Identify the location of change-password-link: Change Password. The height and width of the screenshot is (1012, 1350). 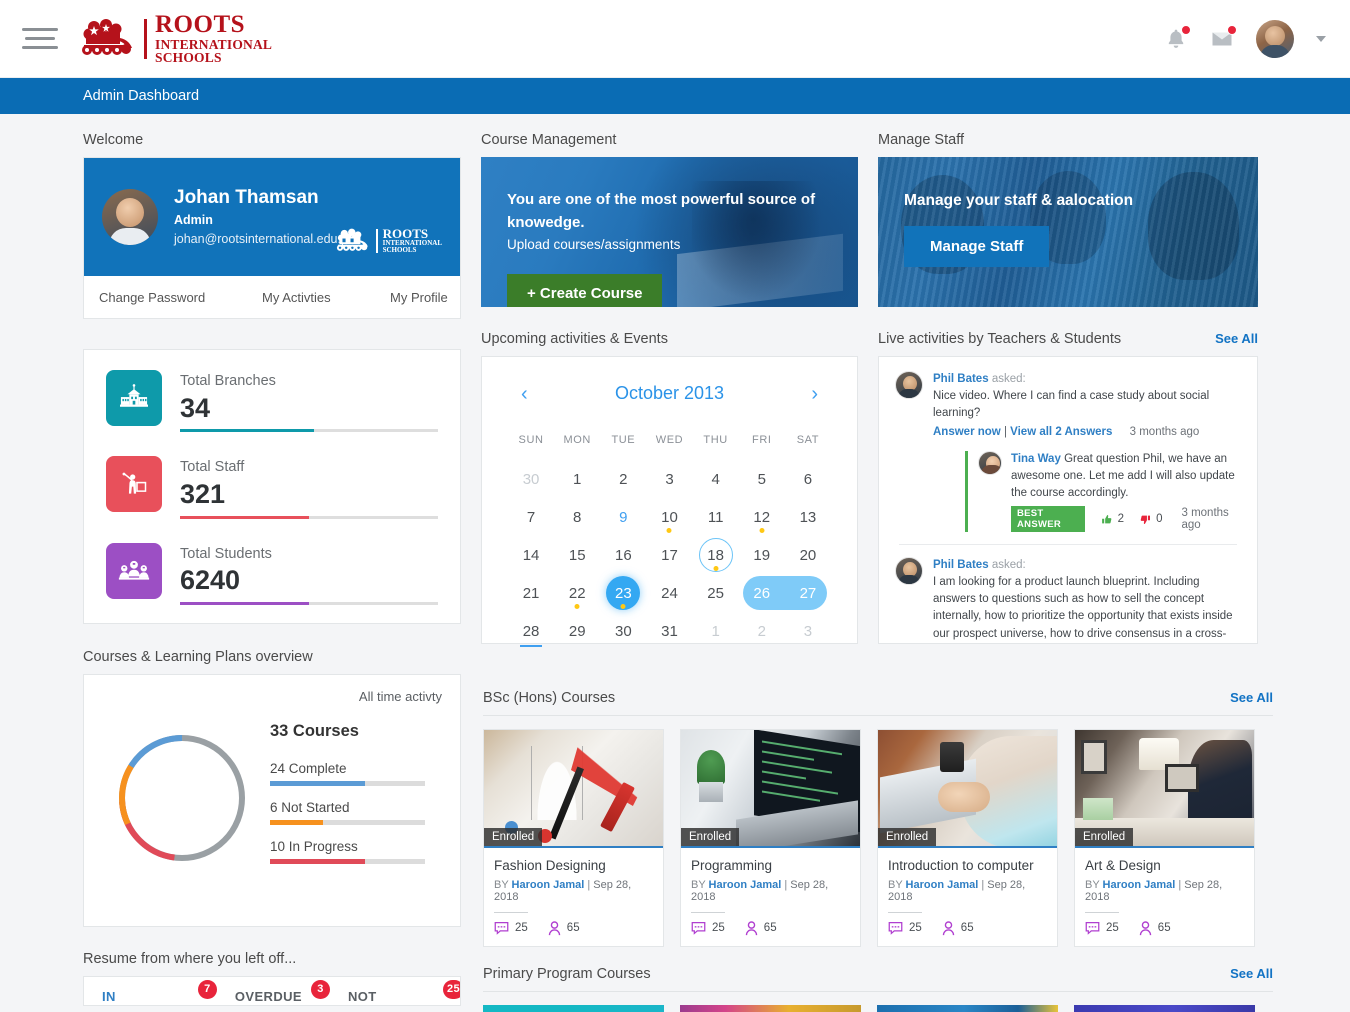
(173, 297).